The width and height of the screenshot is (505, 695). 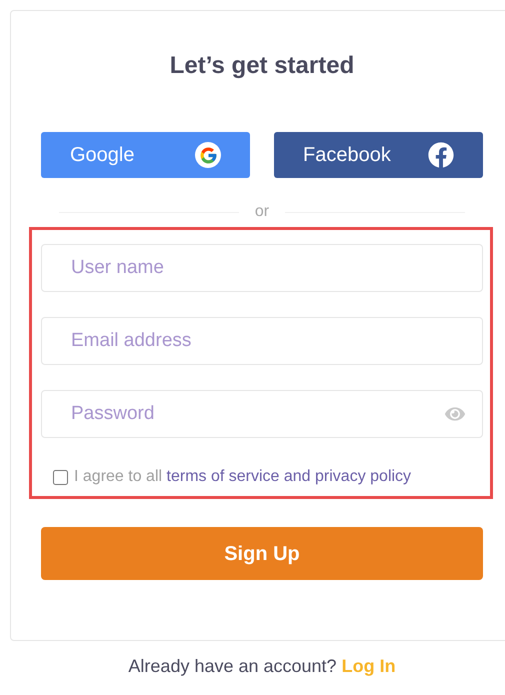 What do you see at coordinates (262, 553) in the screenshot?
I see `signup-button: Sign Up` at bounding box center [262, 553].